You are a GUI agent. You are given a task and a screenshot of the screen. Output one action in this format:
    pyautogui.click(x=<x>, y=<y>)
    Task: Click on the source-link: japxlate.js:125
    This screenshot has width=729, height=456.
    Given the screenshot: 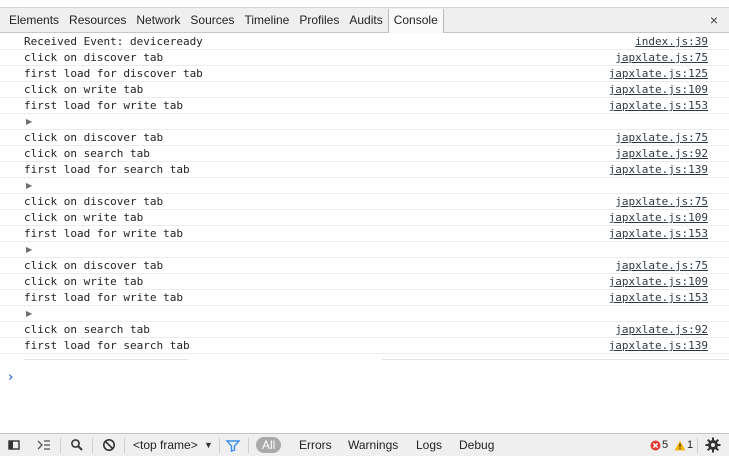 What is the action you would take?
    pyautogui.click(x=658, y=73)
    